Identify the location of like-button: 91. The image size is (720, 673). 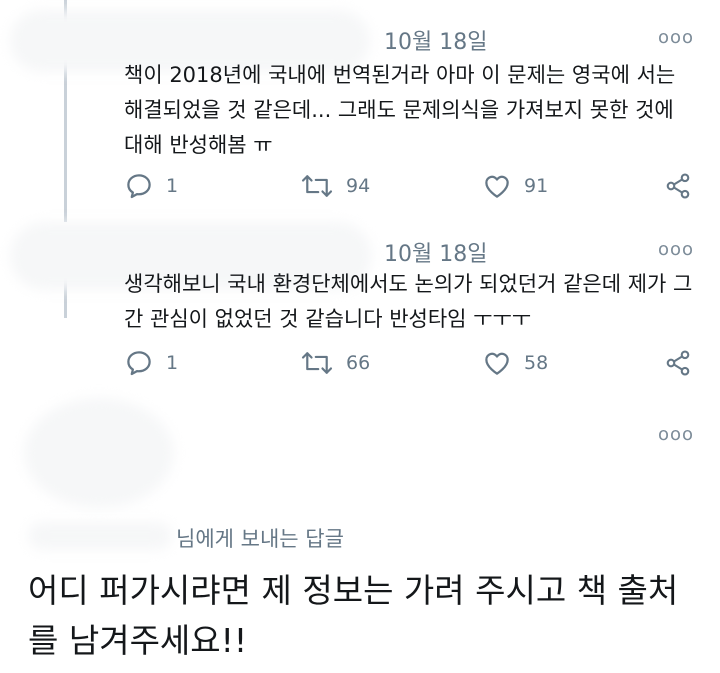
(515, 186).